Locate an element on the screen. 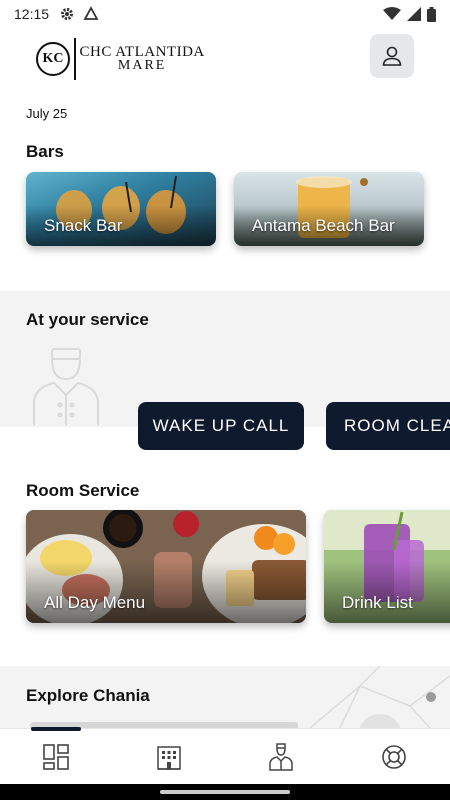 The width and height of the screenshot is (450, 800). wake-up-call-button: WAKE UP CALL is located at coordinates (221, 426).